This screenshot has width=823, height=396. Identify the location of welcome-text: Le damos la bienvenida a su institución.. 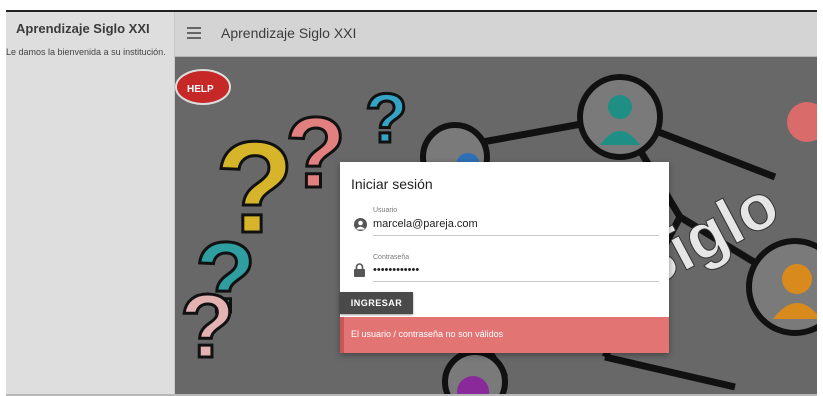
(86, 52).